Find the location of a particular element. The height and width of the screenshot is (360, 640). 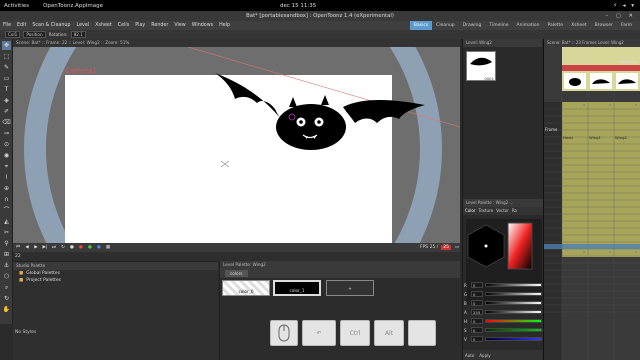

menu-windows: Windows is located at coordinates (202, 25).